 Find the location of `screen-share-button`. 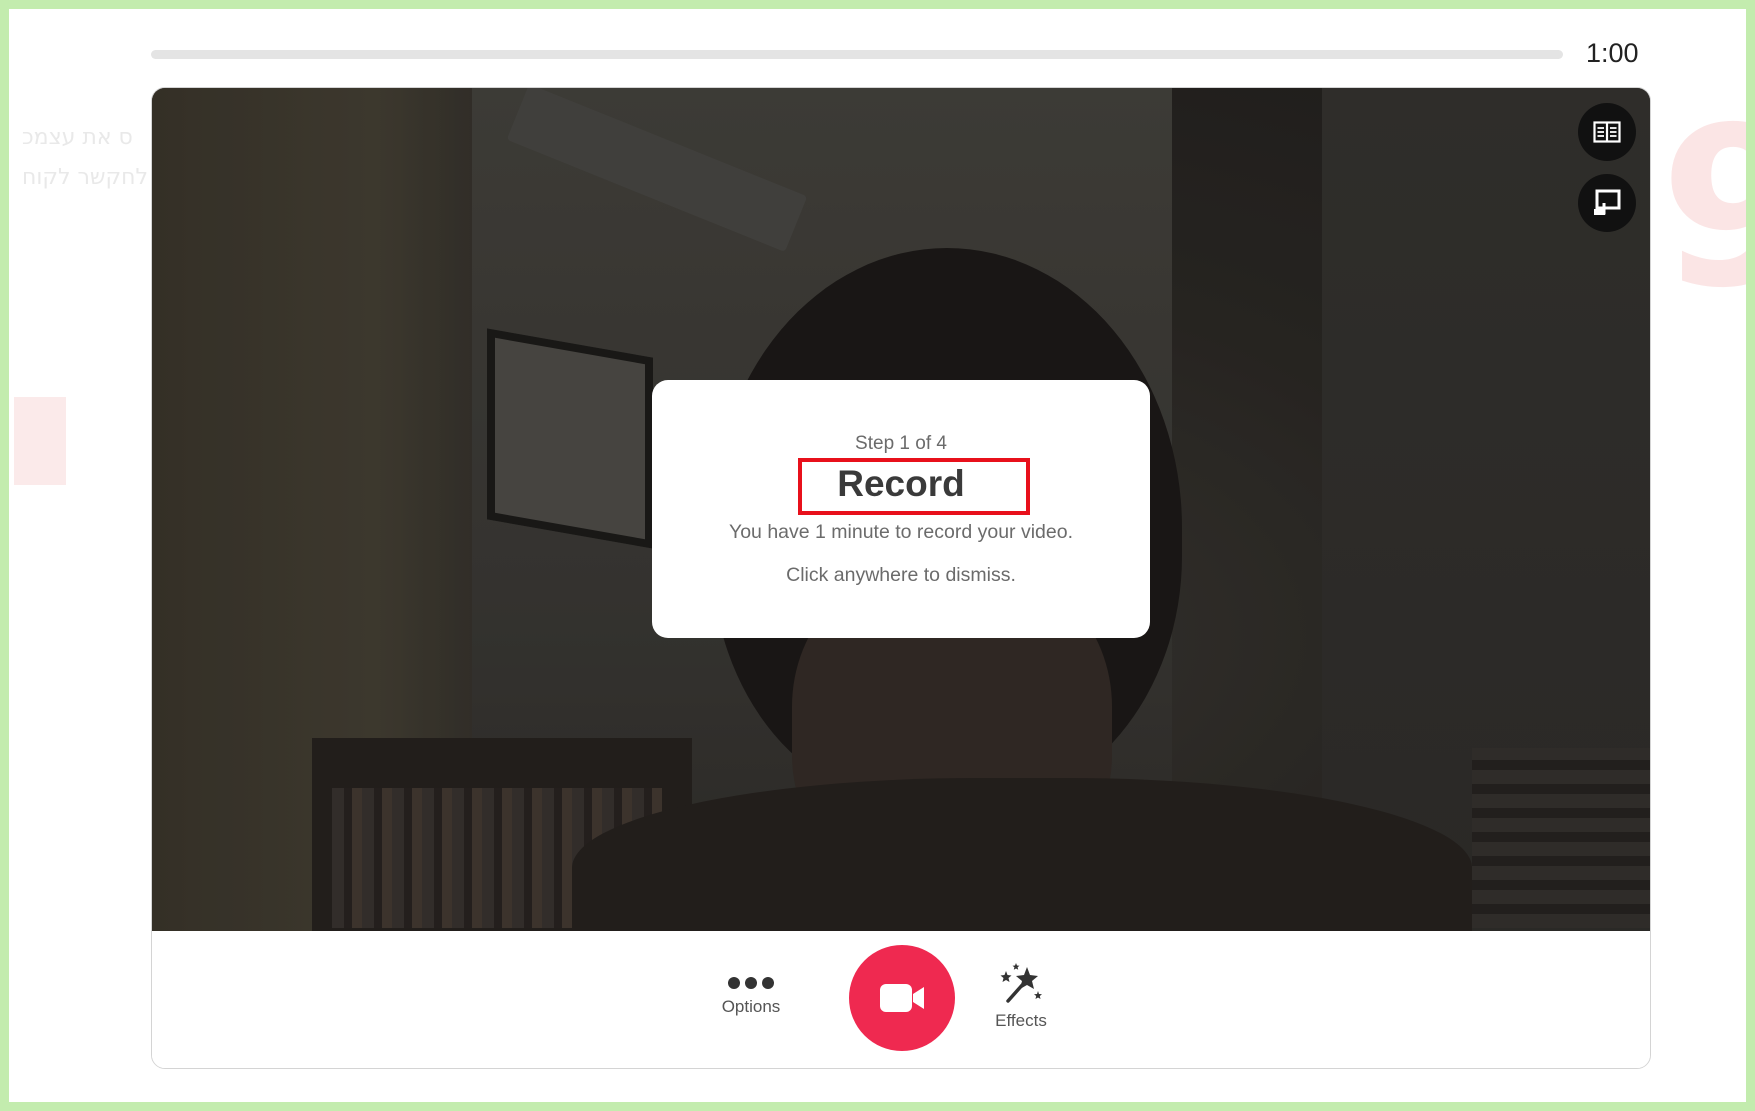

screen-share-button is located at coordinates (1607, 203).